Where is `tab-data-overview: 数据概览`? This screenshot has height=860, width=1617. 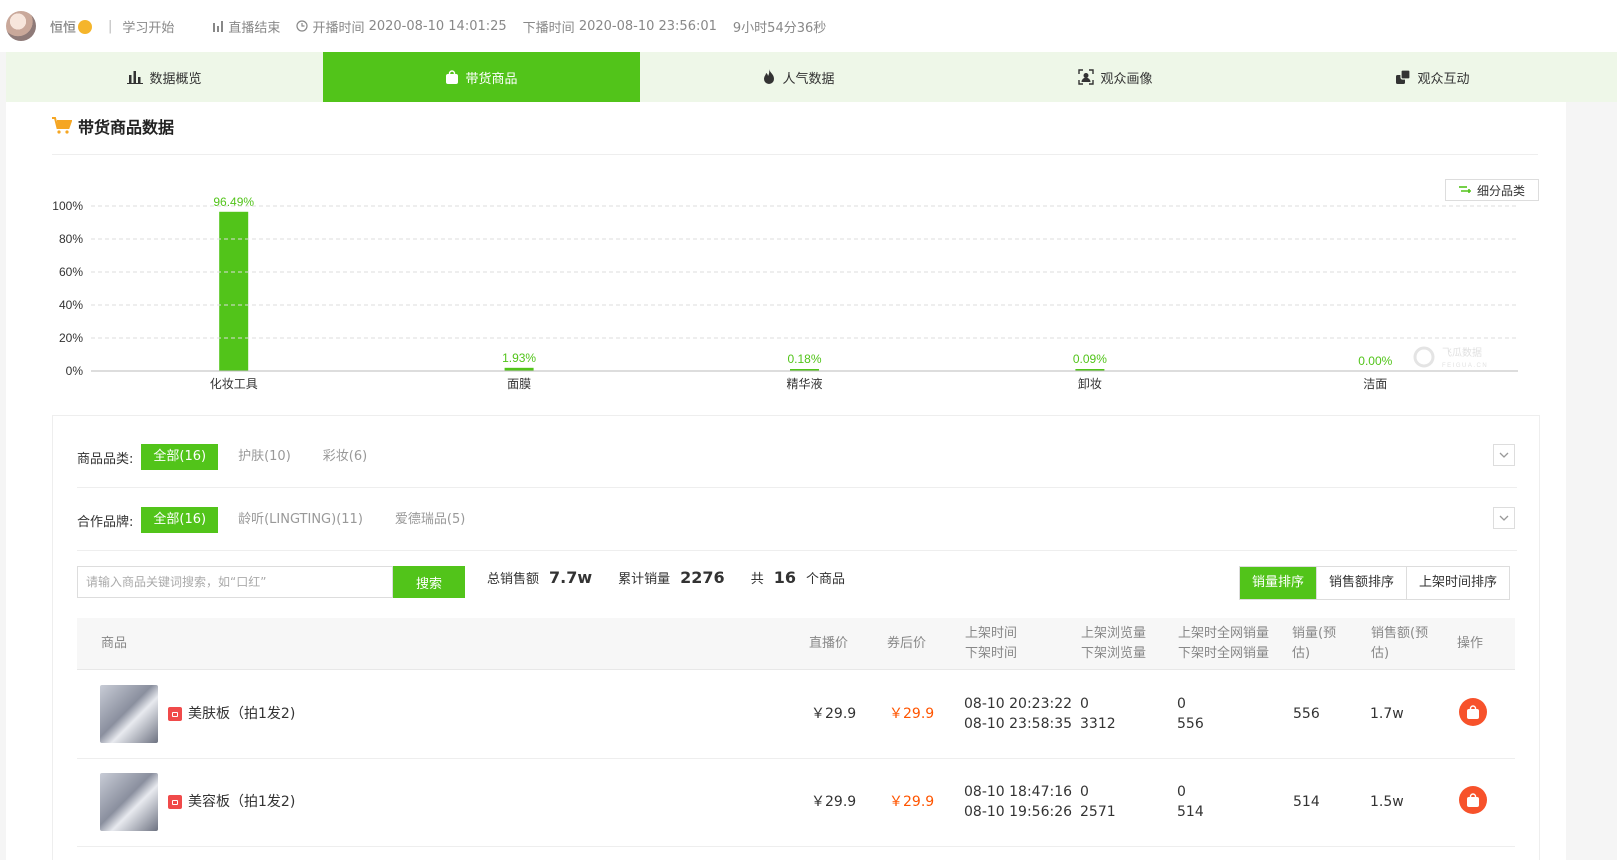 tab-data-overview: 数据概览 is located at coordinates (164, 77).